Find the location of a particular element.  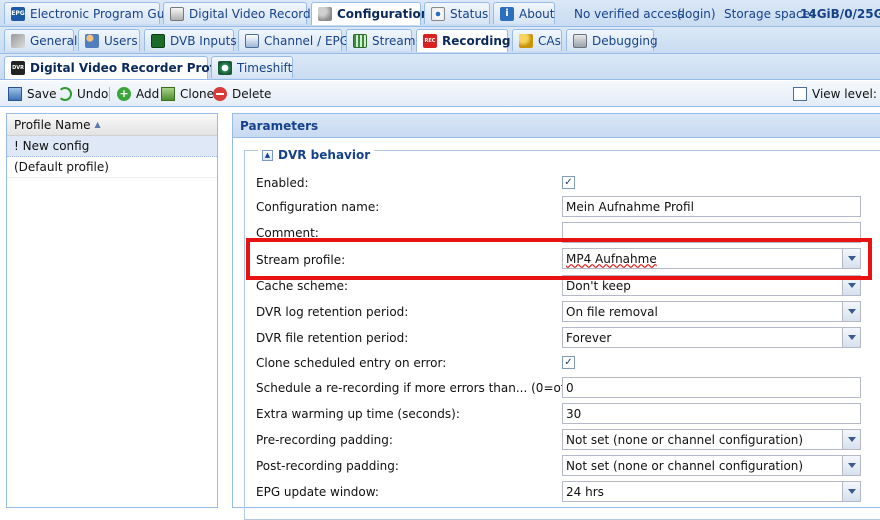

tab-label: Digital Video Recorder is located at coordinates (256, 13).